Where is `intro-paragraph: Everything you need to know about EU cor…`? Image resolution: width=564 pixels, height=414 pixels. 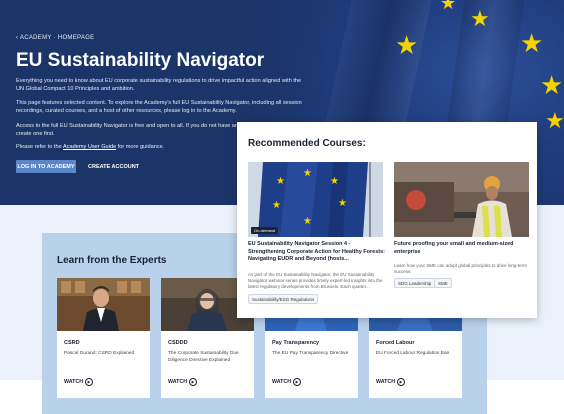 intro-paragraph: Everything you need to know about EU cor… is located at coordinates (159, 85).